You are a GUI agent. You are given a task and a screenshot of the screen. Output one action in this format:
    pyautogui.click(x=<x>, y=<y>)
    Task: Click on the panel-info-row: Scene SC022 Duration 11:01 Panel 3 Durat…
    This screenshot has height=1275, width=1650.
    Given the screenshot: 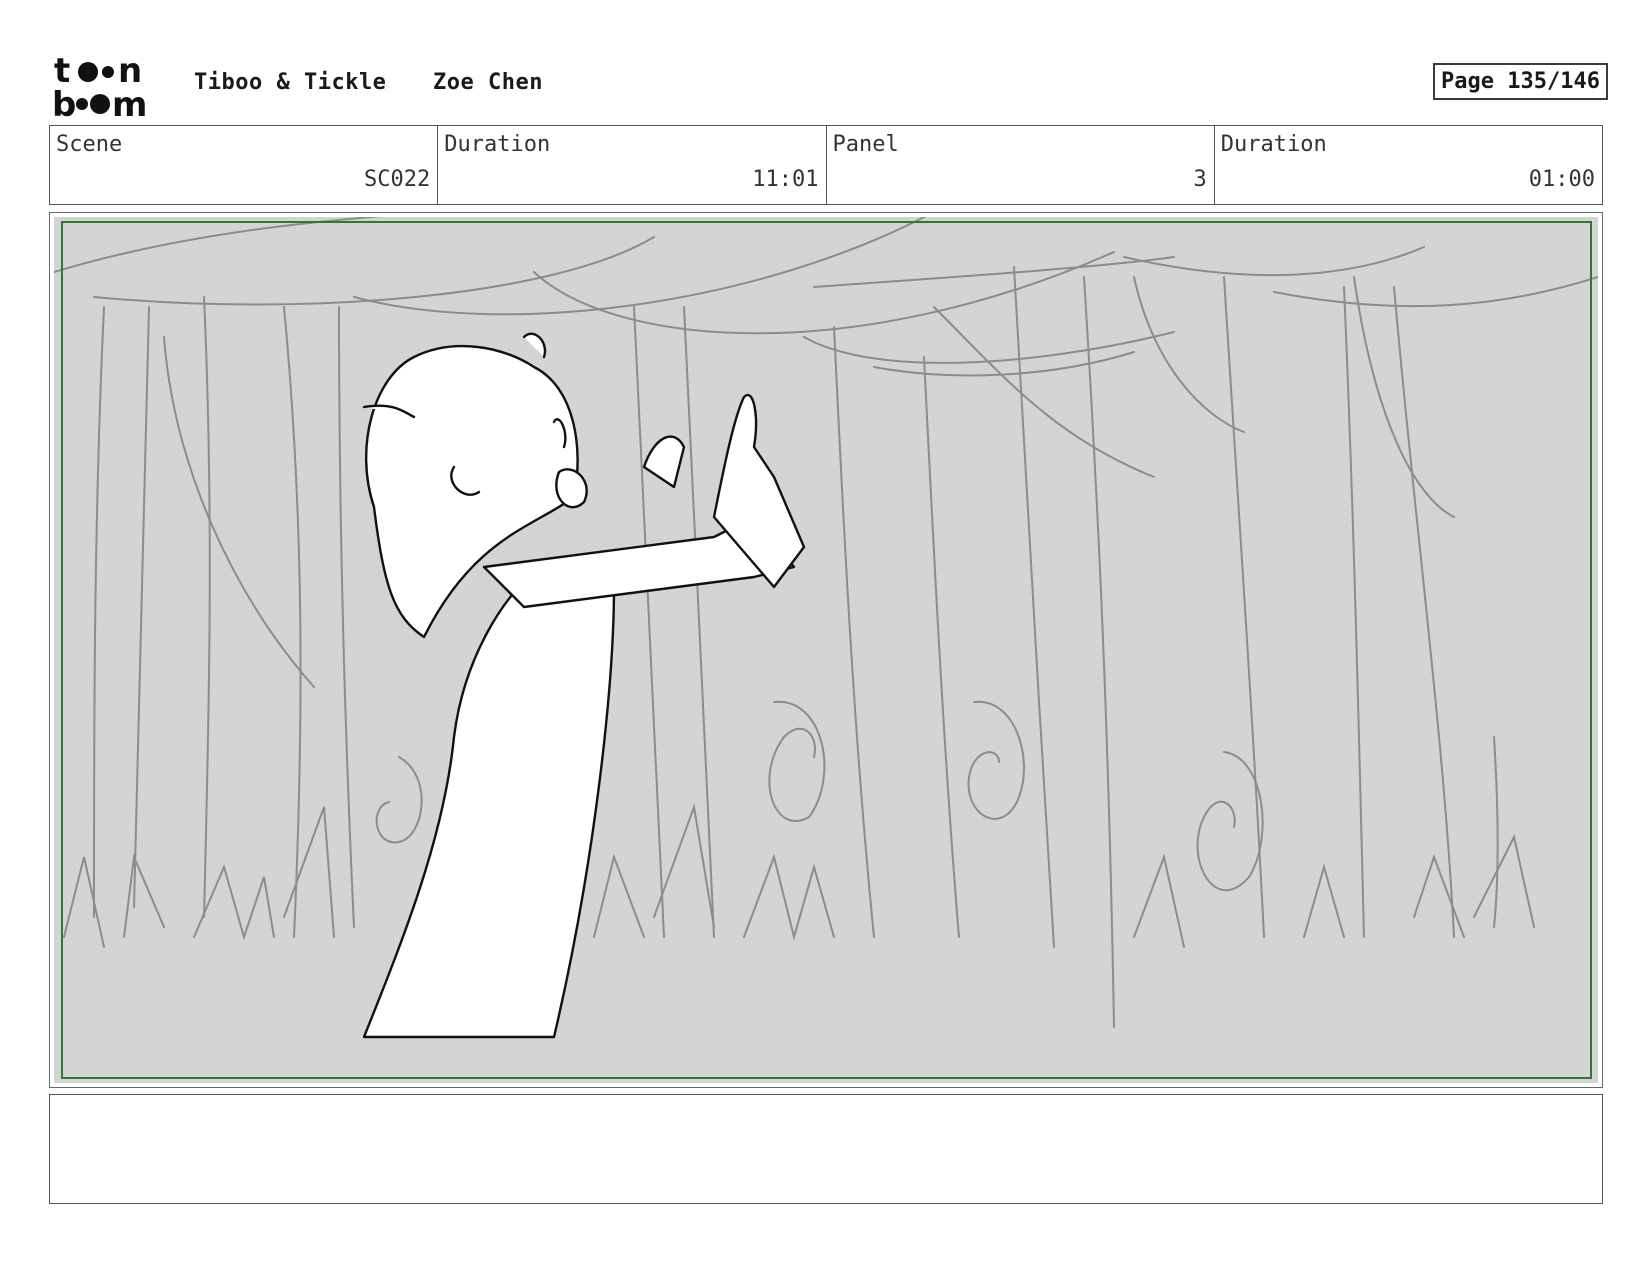 What is the action you would take?
    pyautogui.click(x=826, y=165)
    